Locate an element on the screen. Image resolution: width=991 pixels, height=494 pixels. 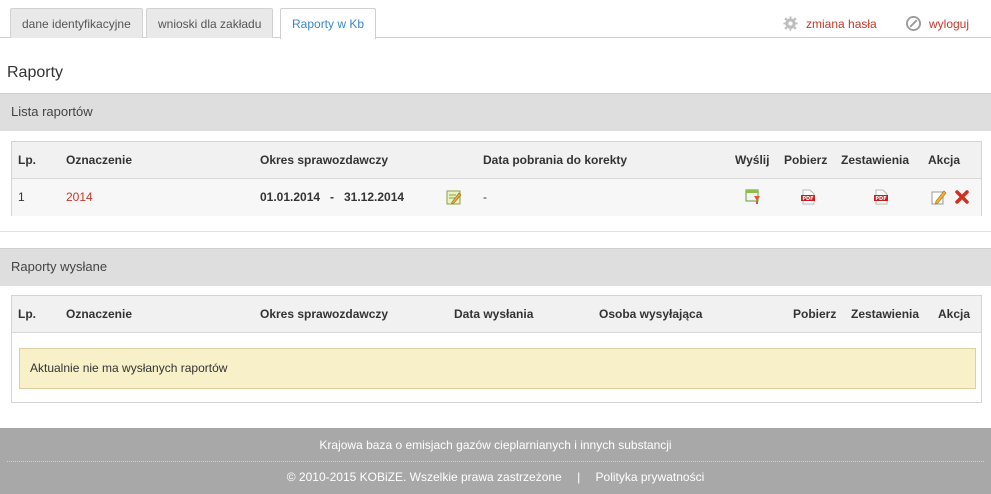
gear-icon is located at coordinates (790, 23).